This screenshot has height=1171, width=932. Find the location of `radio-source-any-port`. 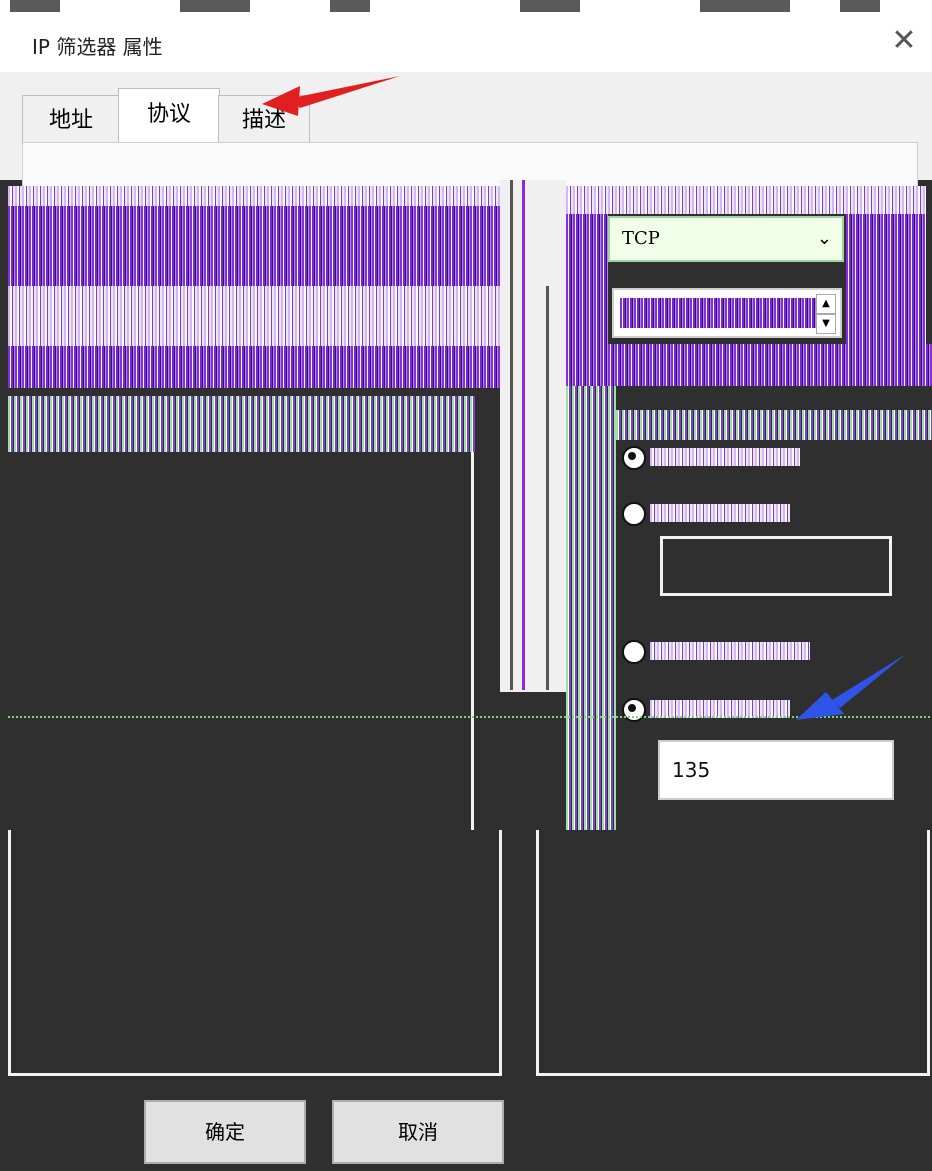

radio-source-any-port is located at coordinates (634, 458).